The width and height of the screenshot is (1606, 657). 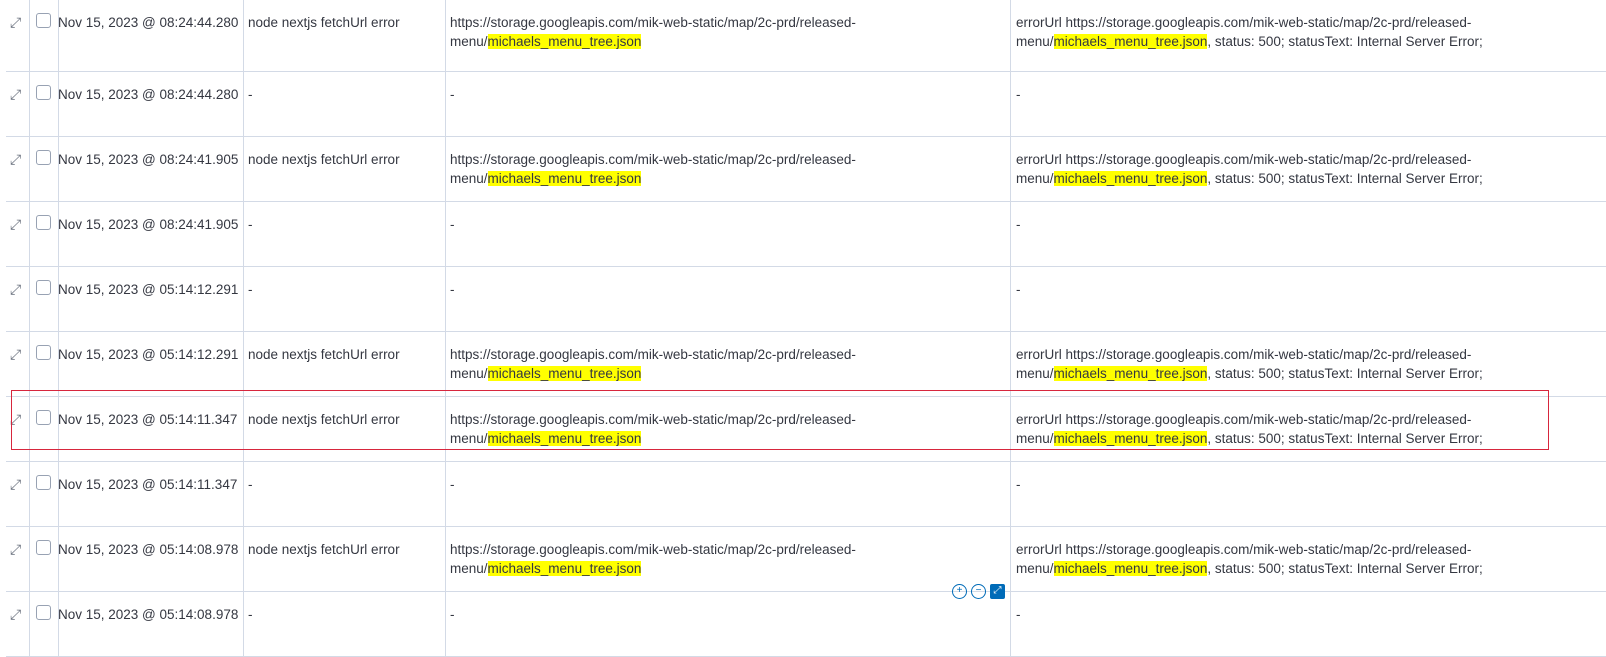 I want to click on minus-circle-icon: −, so click(x=978, y=591).